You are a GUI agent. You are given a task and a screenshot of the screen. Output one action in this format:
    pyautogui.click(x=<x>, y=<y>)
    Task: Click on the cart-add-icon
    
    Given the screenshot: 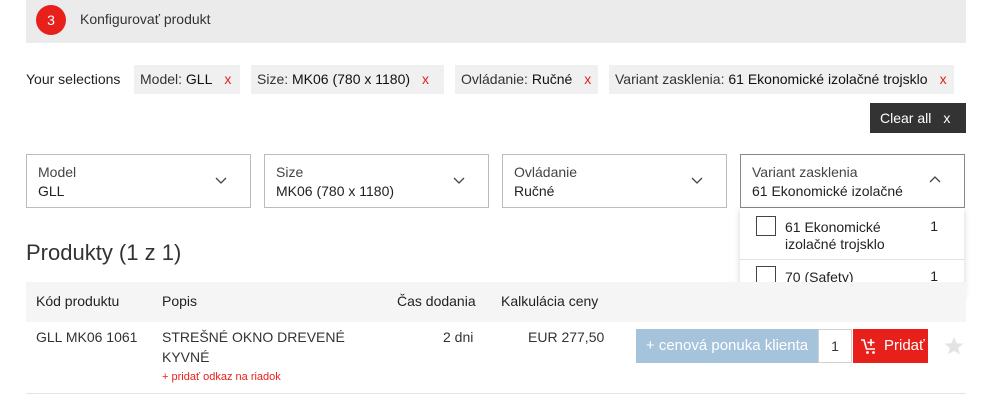 What is the action you would take?
    pyautogui.click(x=868, y=346)
    